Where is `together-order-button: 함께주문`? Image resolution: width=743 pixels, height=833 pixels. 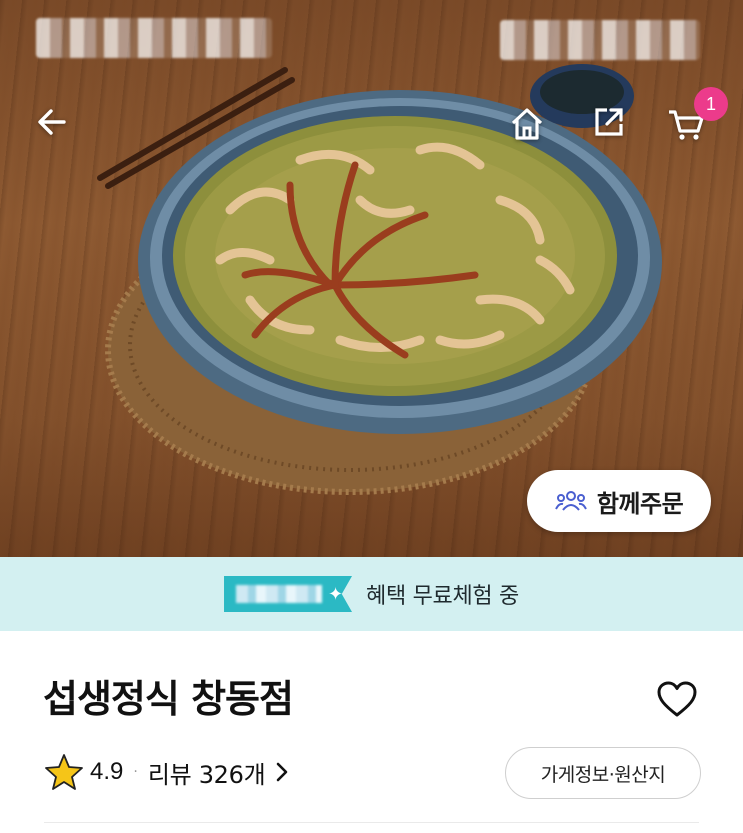 together-order-button: 함께주문 is located at coordinates (619, 501).